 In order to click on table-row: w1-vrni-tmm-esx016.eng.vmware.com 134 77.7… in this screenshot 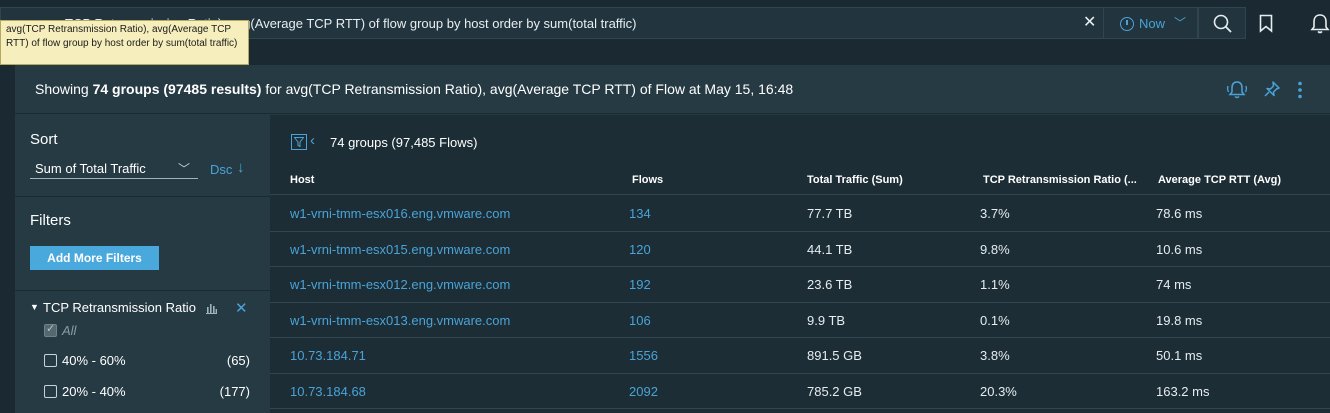, I will do `click(800, 214)`.